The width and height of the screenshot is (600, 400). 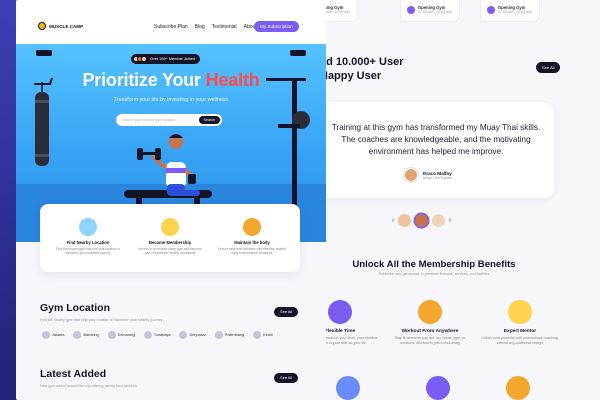 I want to click on testimonial-section-title: ed 10.000+ User Happy User, so click(x=361, y=69).